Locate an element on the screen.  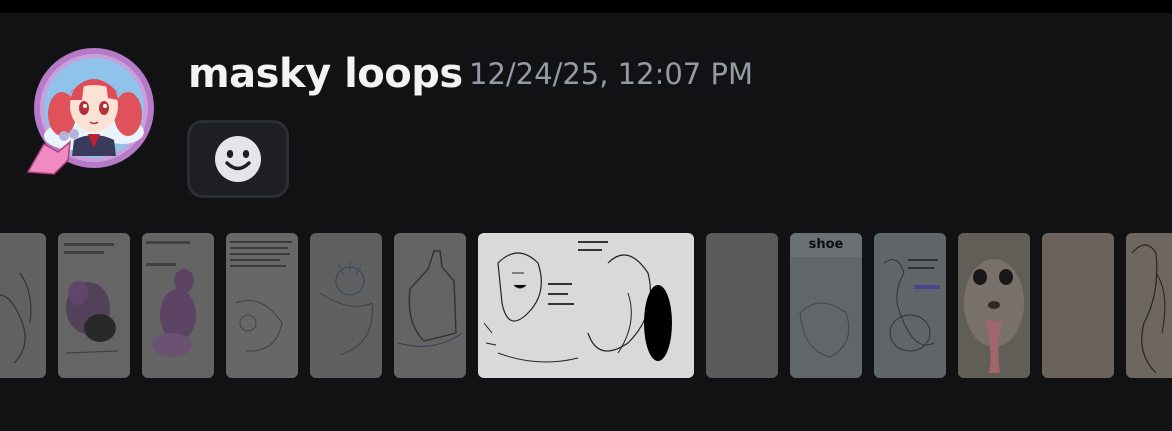
message-timestamp: 12/24/25, 12:07 PM is located at coordinates (611, 74).